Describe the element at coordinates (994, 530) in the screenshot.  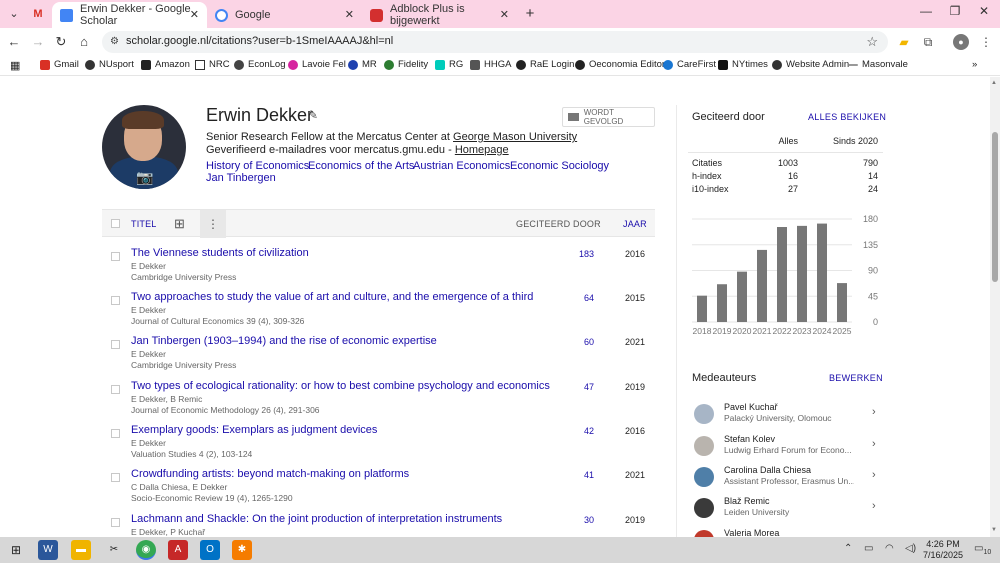
I see `scroll-down-icon: ▼` at that location.